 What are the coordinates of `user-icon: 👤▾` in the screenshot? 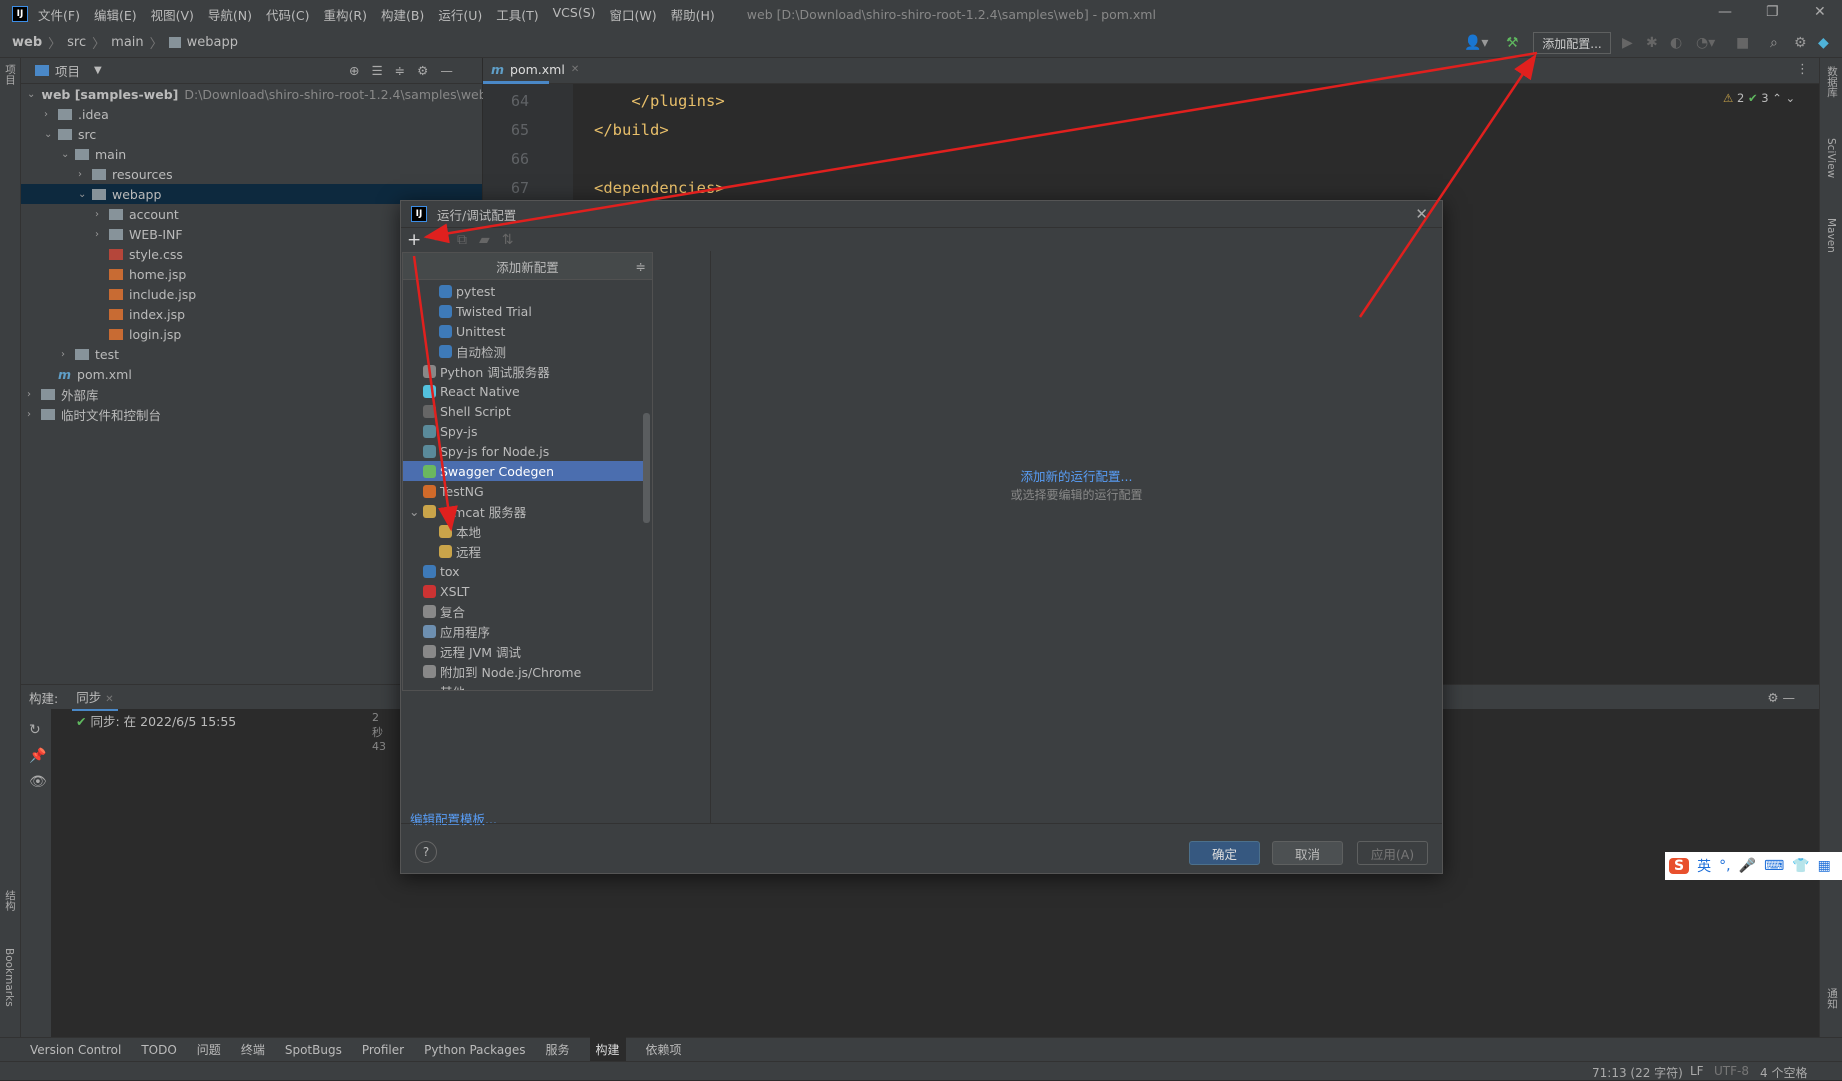 It's located at (1476, 43).